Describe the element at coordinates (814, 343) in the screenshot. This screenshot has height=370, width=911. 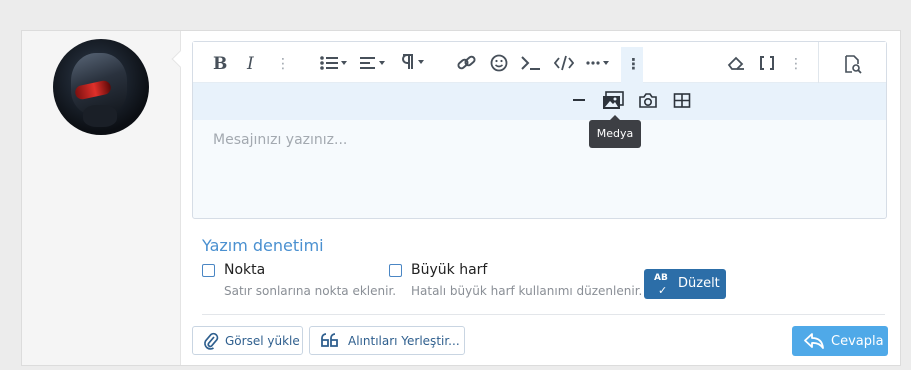
I see `reply-icon` at that location.